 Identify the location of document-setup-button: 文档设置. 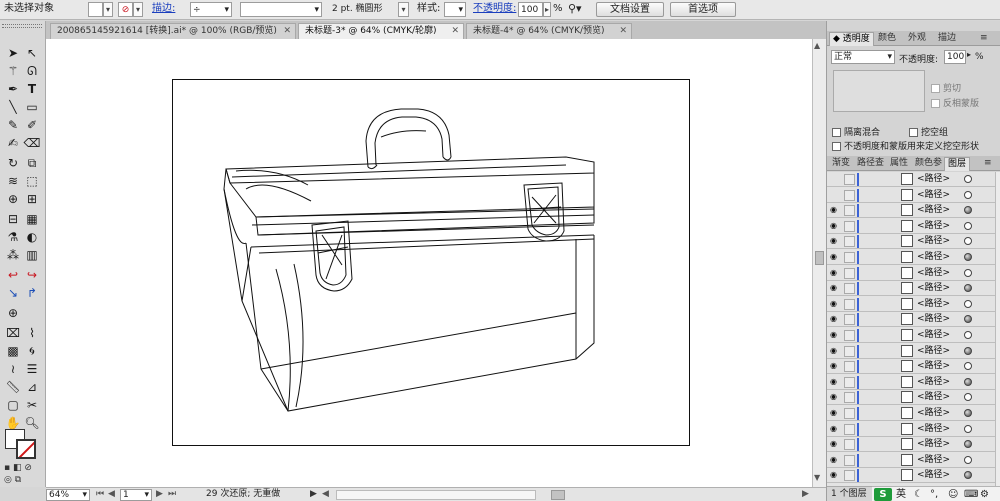
(630, 9).